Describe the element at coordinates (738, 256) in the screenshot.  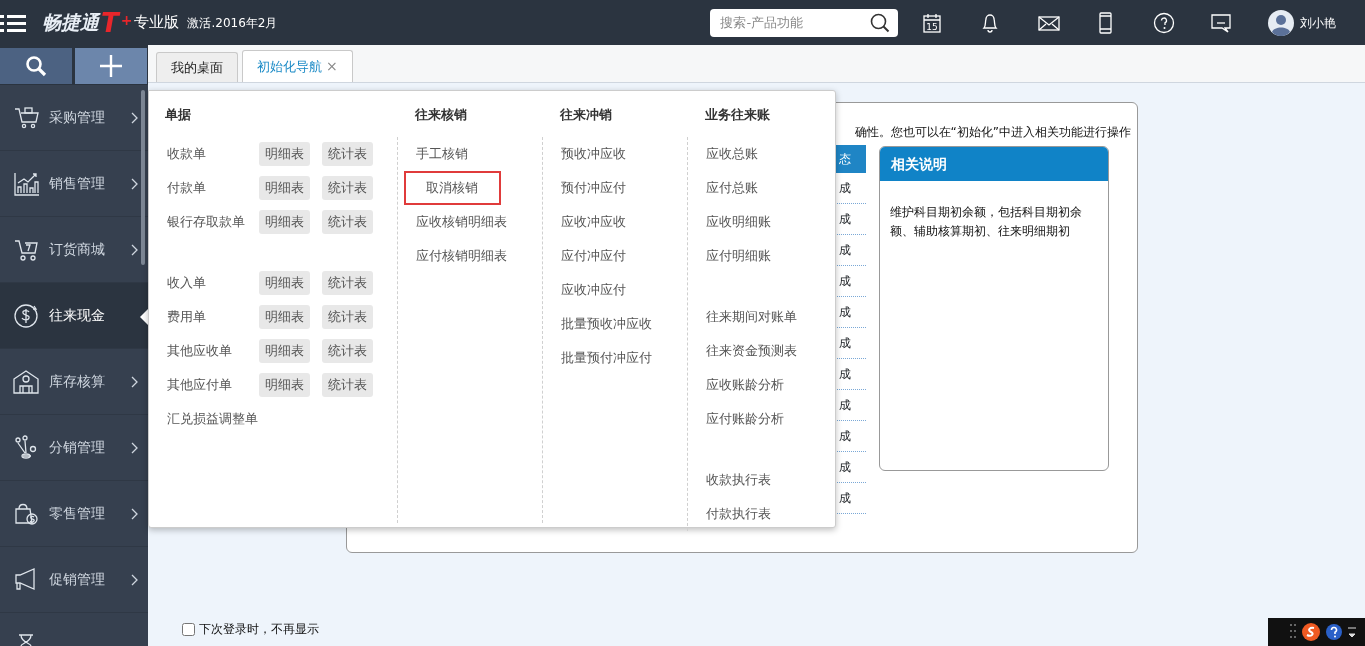
I see `menu-item: 应付明细账` at that location.